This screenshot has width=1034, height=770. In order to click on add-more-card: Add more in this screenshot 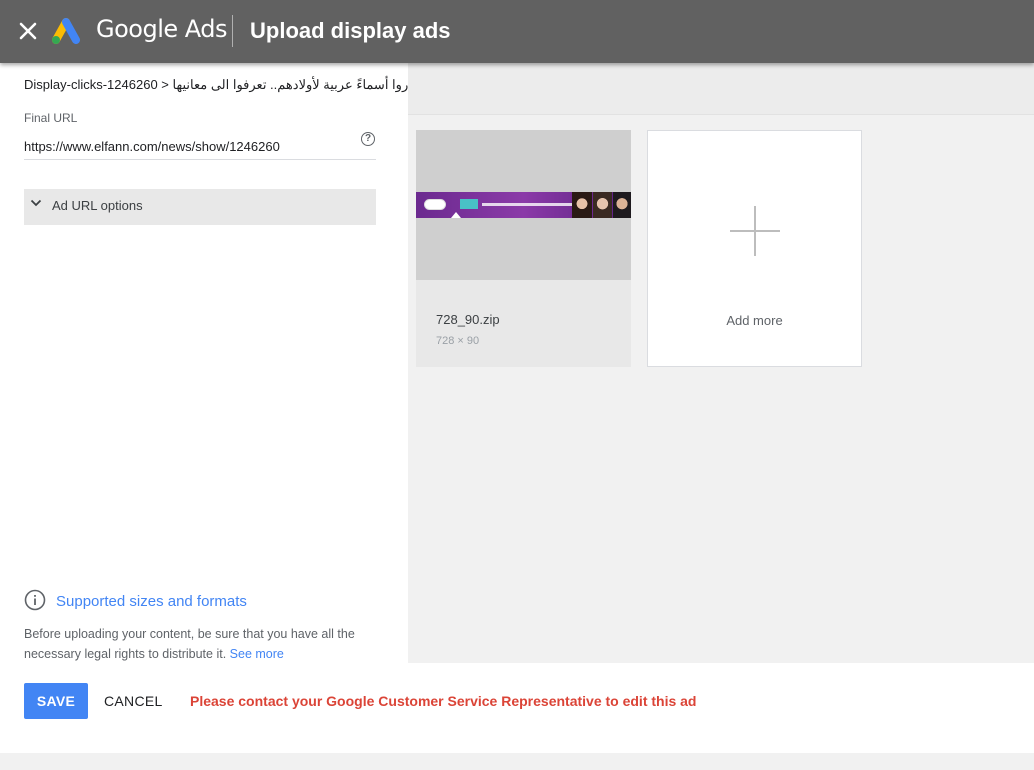, I will do `click(754, 248)`.